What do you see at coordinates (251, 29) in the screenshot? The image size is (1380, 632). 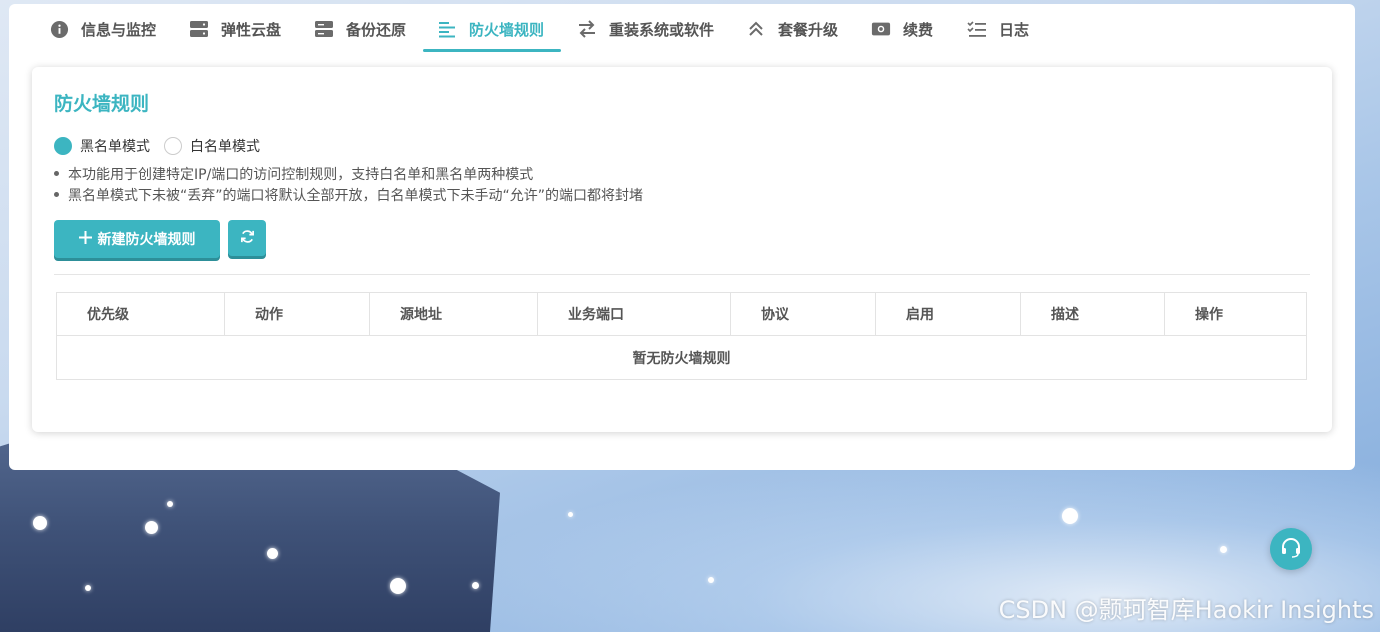 I see `tab-label: 弹性云盘` at bounding box center [251, 29].